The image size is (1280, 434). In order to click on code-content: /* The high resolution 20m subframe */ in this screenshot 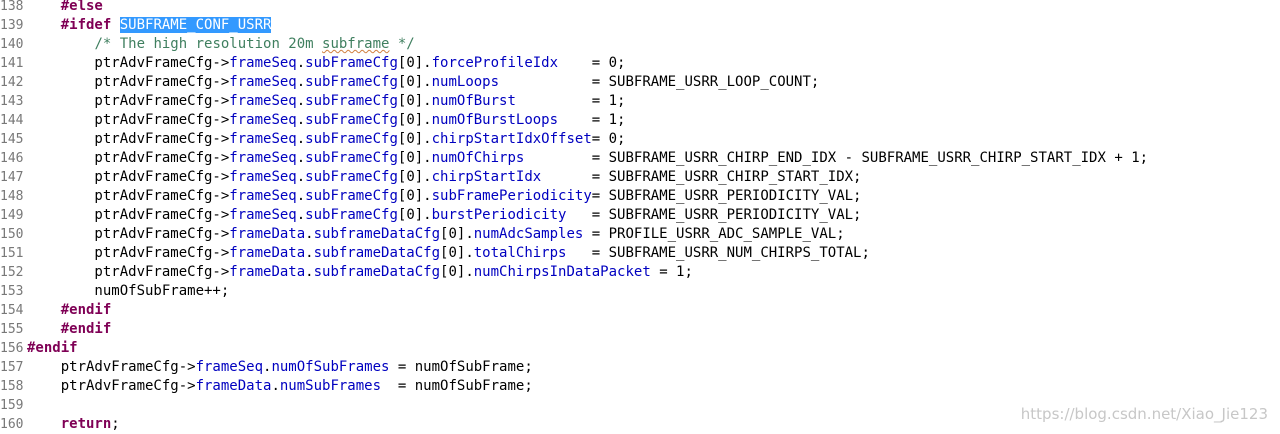, I will do `click(220, 44)`.